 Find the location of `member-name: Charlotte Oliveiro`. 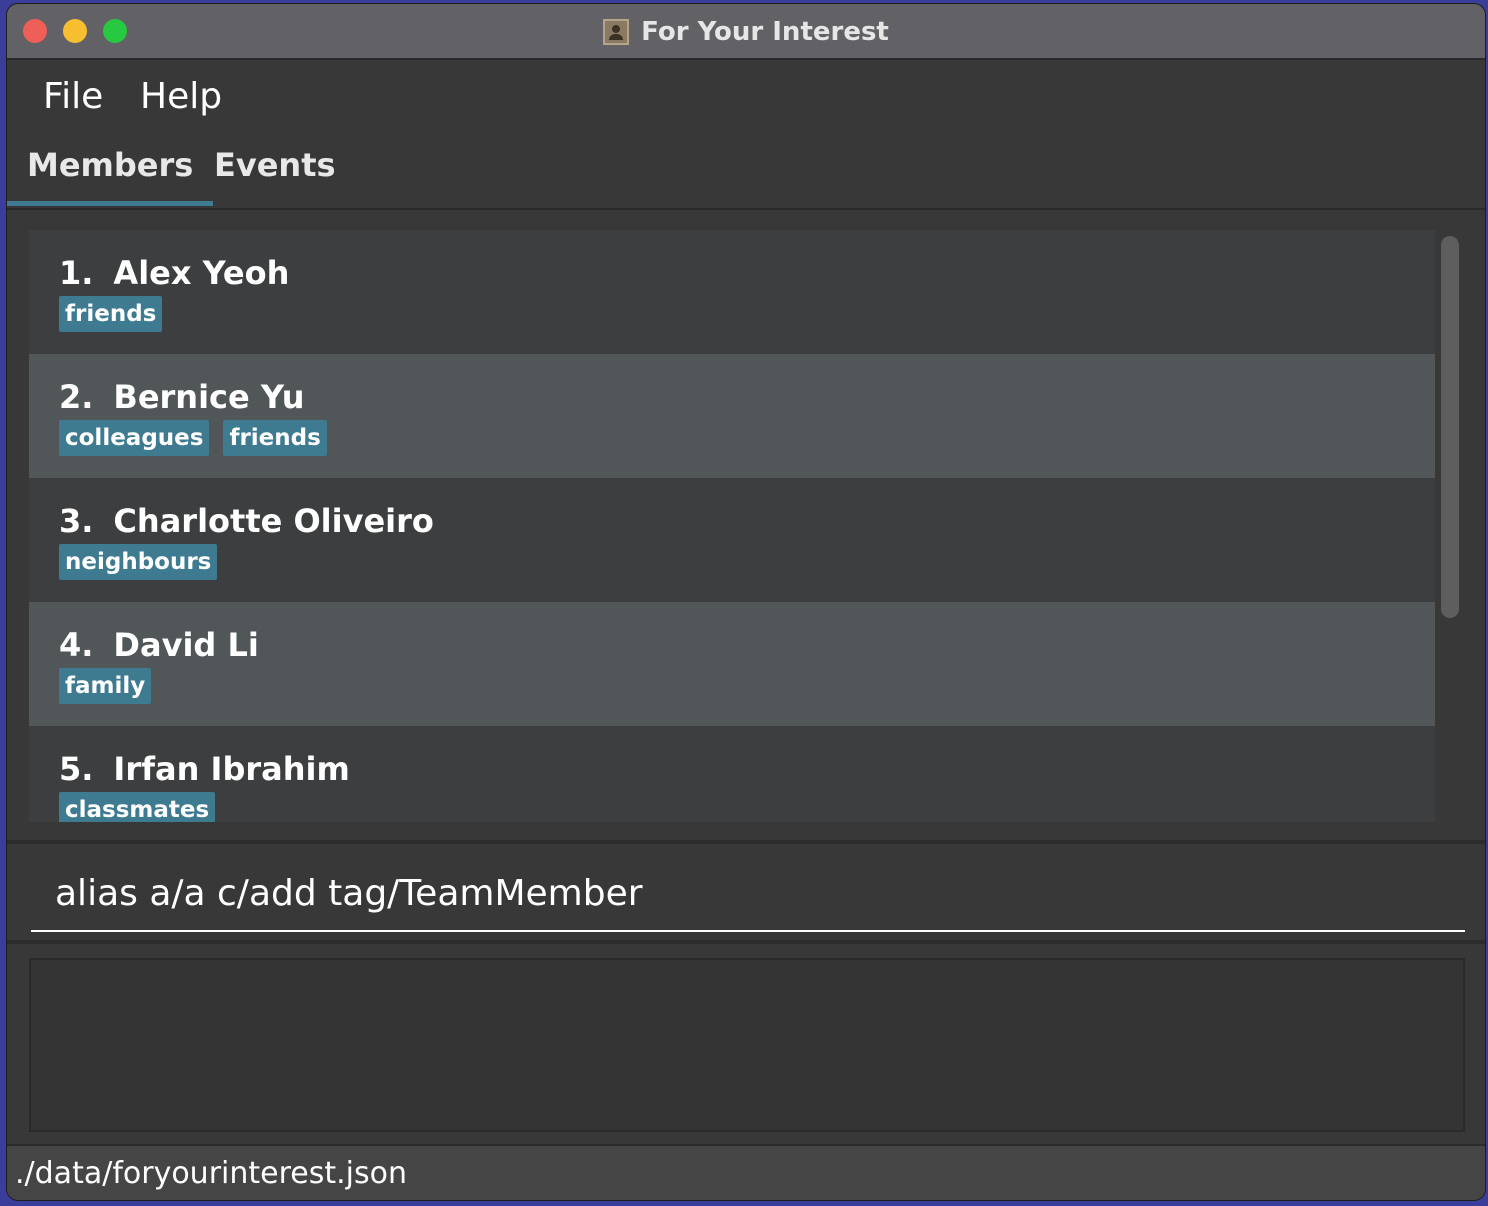

member-name: Charlotte Oliveiro is located at coordinates (273, 521).